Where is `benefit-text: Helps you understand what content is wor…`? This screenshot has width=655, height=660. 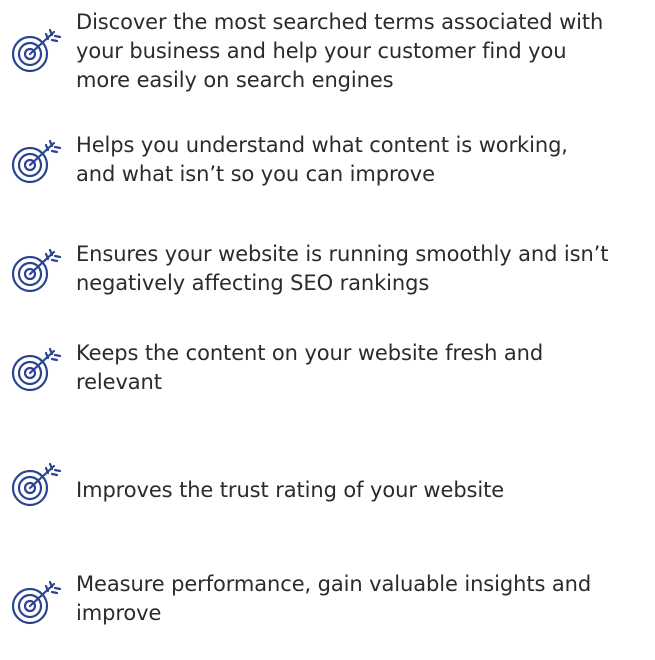 benefit-text: Helps you understand what content is wor… is located at coordinates (322, 159).